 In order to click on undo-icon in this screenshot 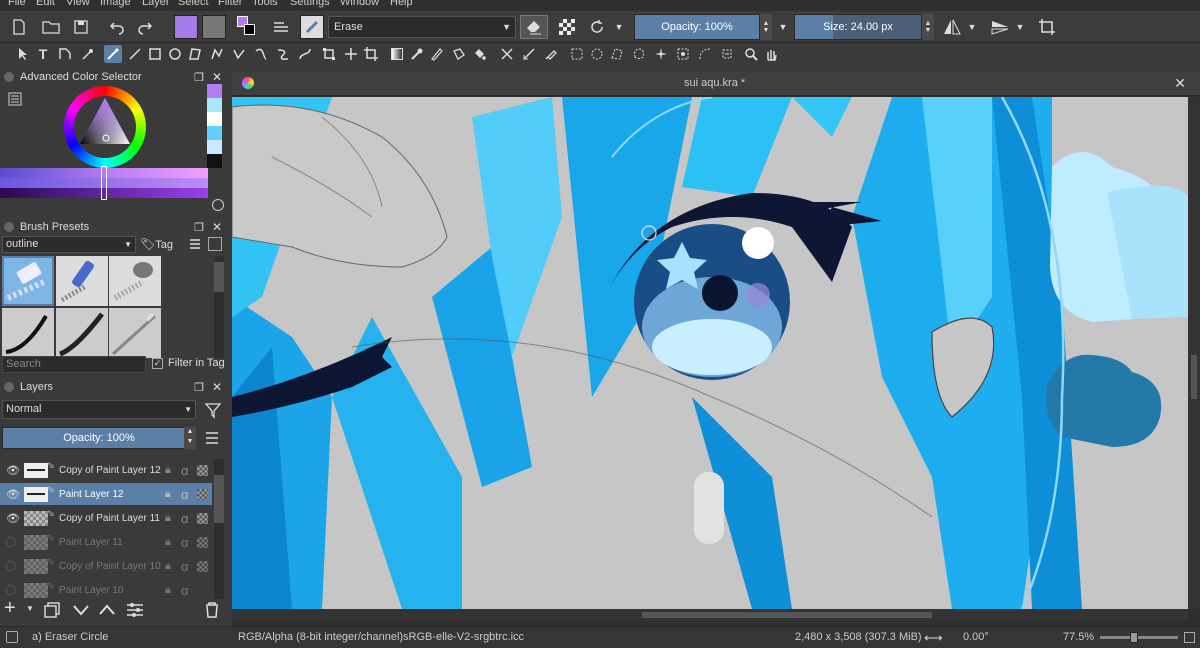, I will do `click(117, 27)`.